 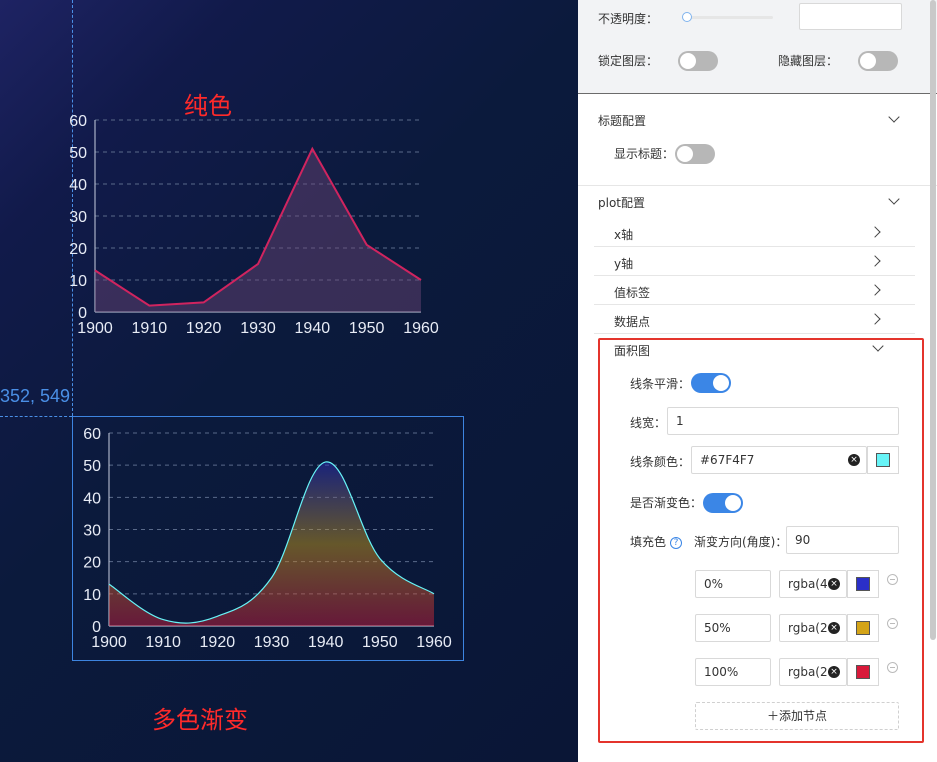 I want to click on fill-label-text: 填充色, so click(x=648, y=542).